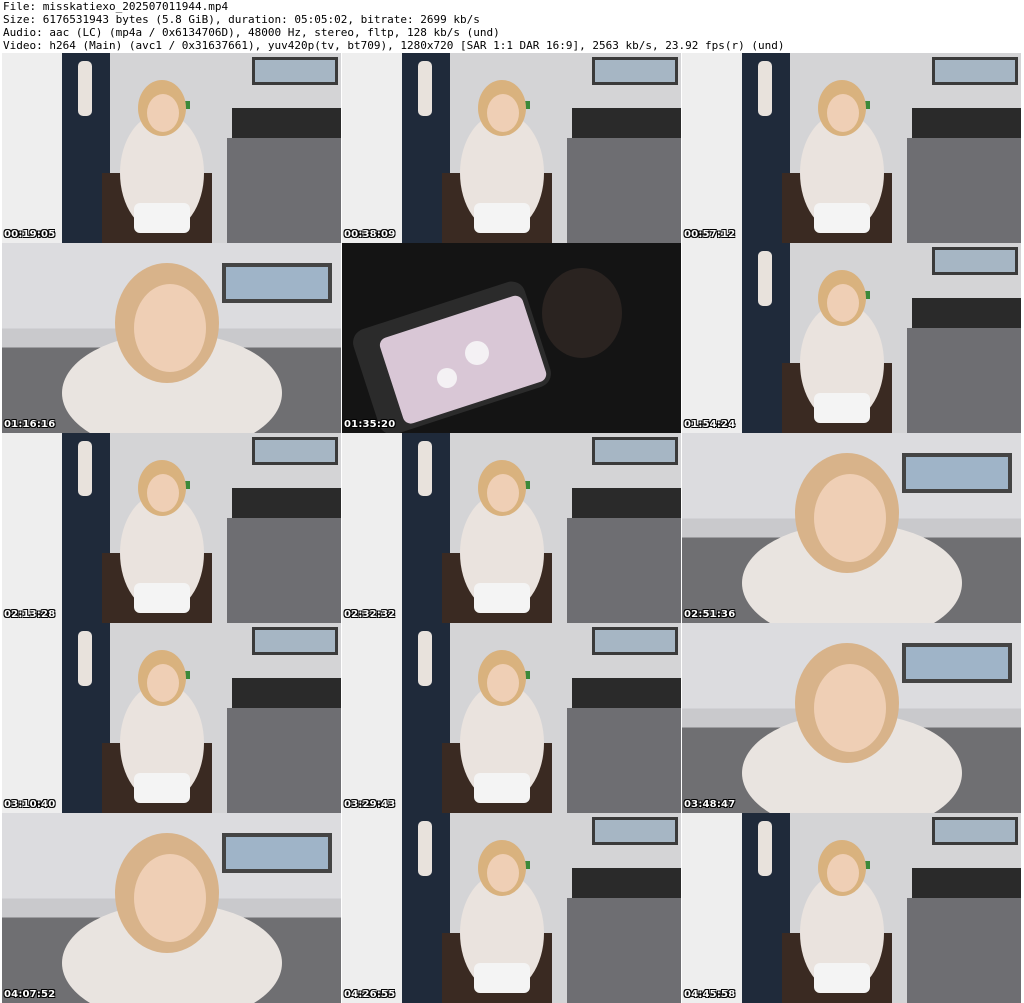  I want to click on thumbnail: 02:13:28, so click(171, 528).